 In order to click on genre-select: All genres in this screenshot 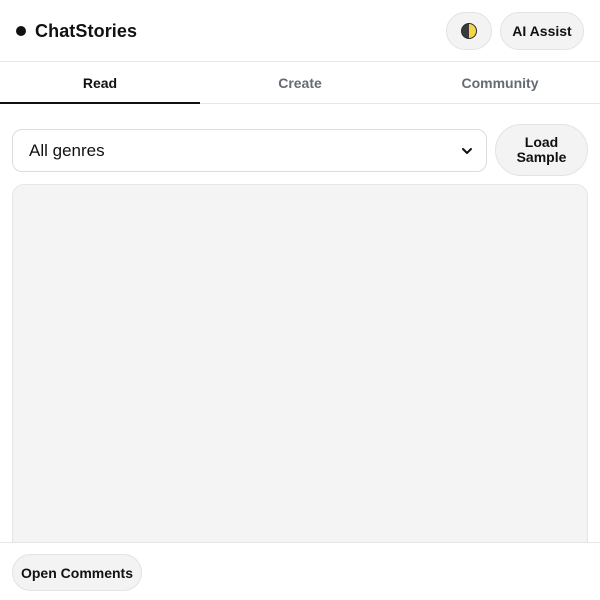, I will do `click(249, 150)`.